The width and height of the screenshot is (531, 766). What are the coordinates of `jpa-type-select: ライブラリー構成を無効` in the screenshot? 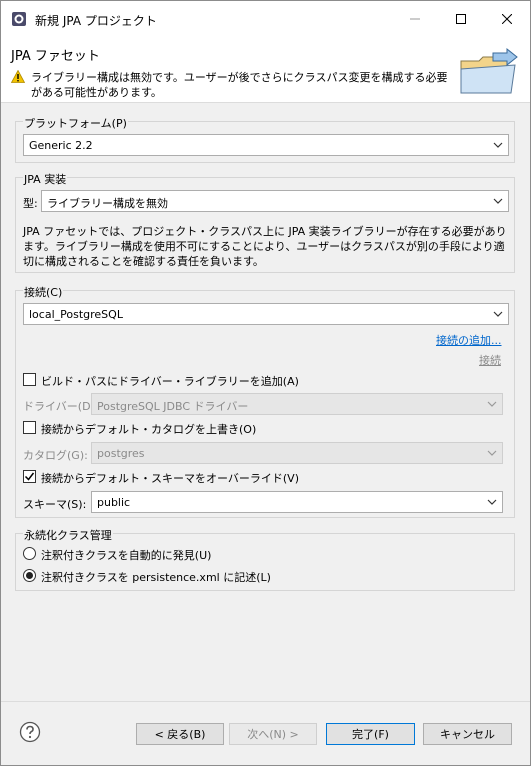 It's located at (275, 201).